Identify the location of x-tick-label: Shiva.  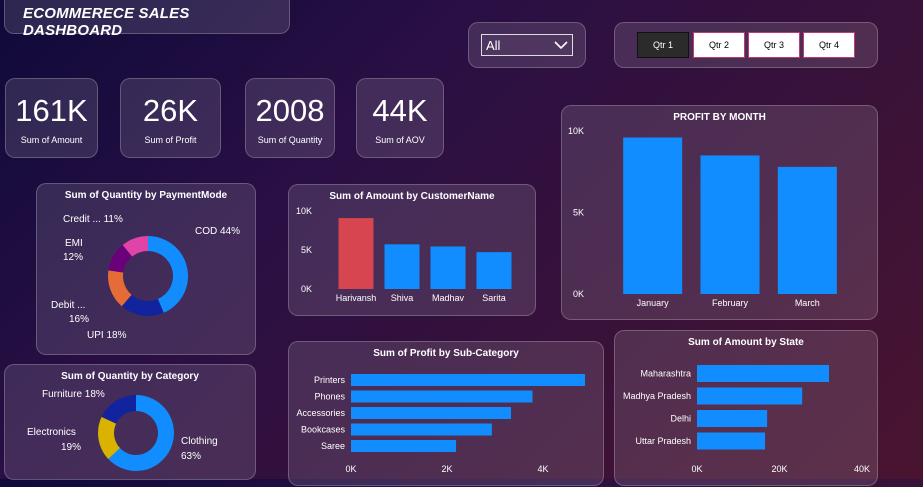
(402, 298).